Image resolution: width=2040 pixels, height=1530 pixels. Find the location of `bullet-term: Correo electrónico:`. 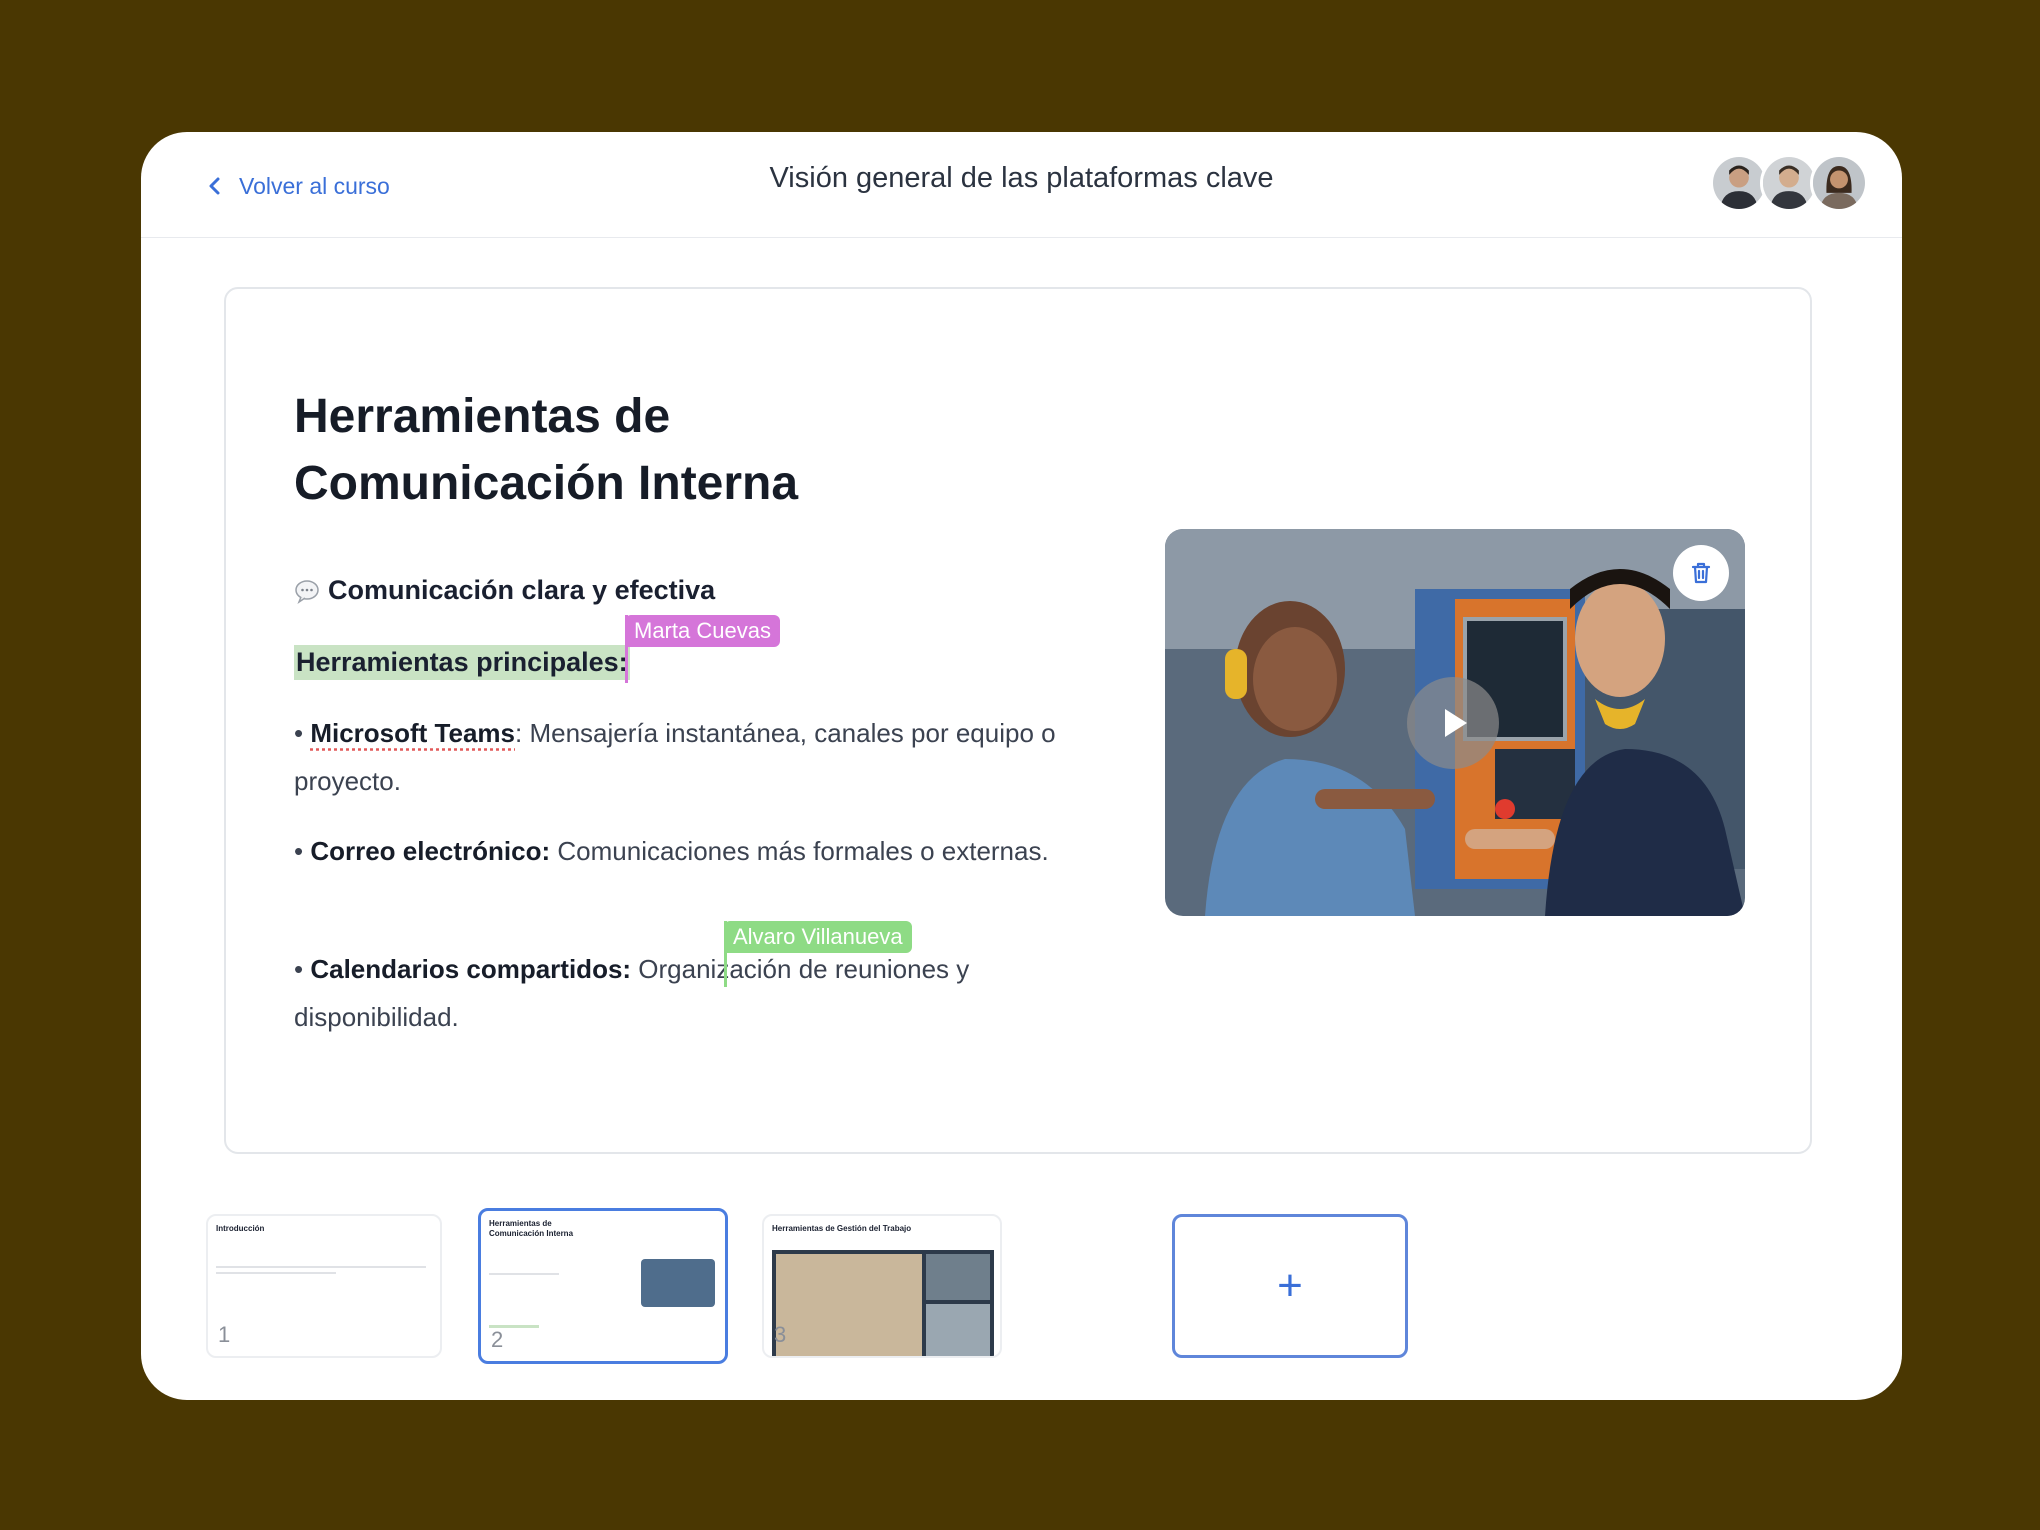

bullet-term: Correo electrónico: is located at coordinates (430, 851).